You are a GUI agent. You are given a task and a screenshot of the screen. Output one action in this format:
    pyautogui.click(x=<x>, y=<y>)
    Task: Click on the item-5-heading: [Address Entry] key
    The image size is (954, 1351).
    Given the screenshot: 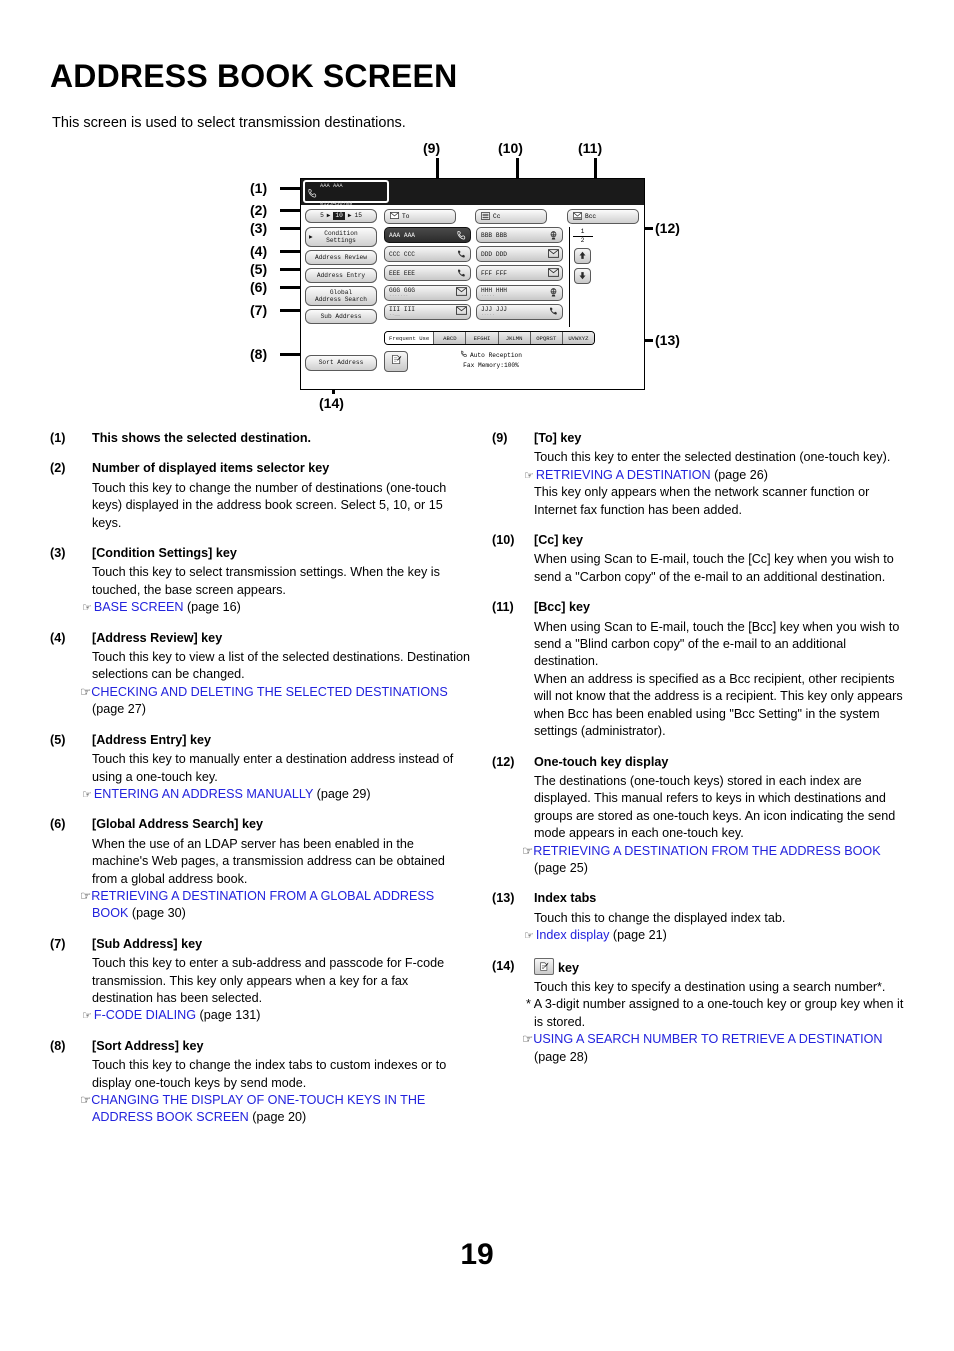 What is the action you would take?
    pyautogui.click(x=151, y=739)
    